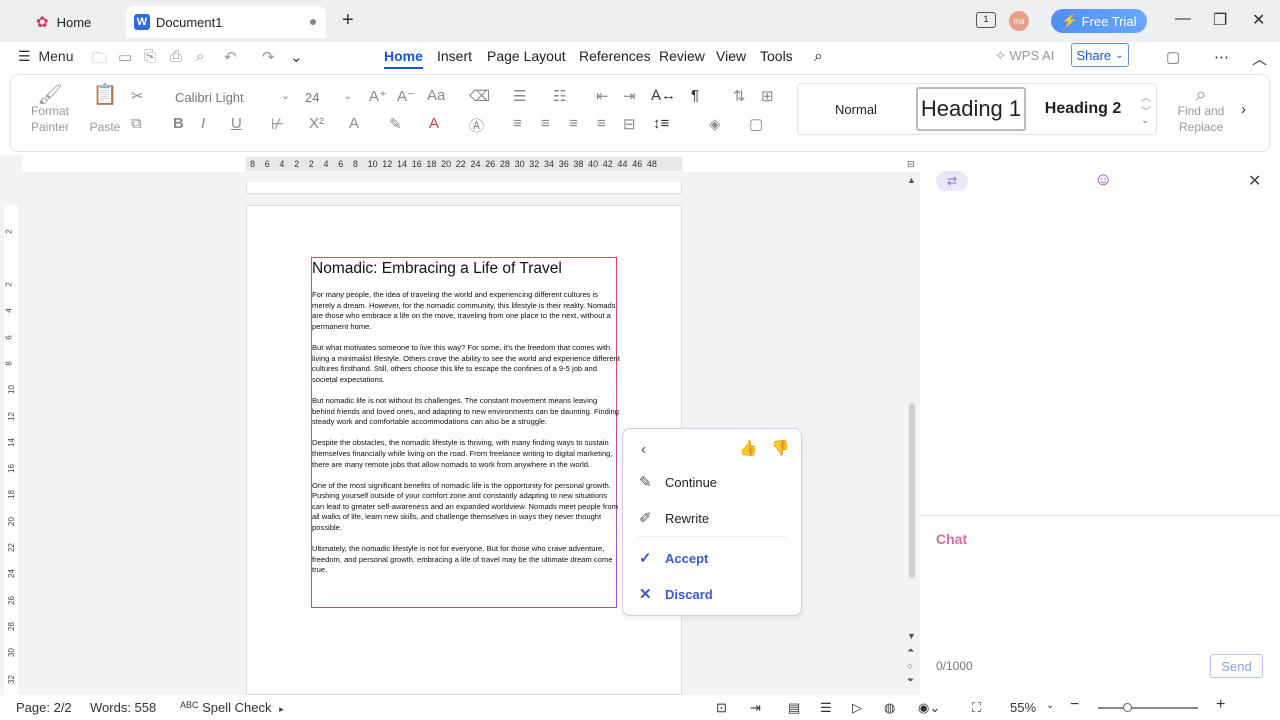  What do you see at coordinates (72, 22) in the screenshot?
I see `tab-home: ✿ Home` at bounding box center [72, 22].